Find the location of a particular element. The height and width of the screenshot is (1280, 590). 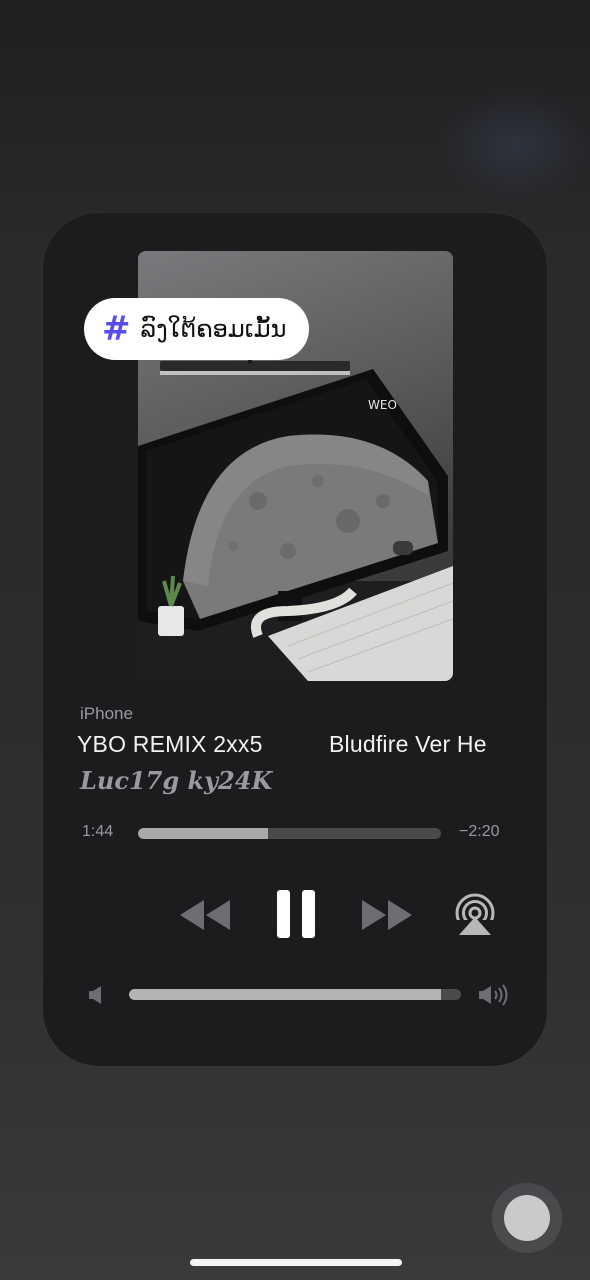

playback-scrubber is located at coordinates (289, 833).